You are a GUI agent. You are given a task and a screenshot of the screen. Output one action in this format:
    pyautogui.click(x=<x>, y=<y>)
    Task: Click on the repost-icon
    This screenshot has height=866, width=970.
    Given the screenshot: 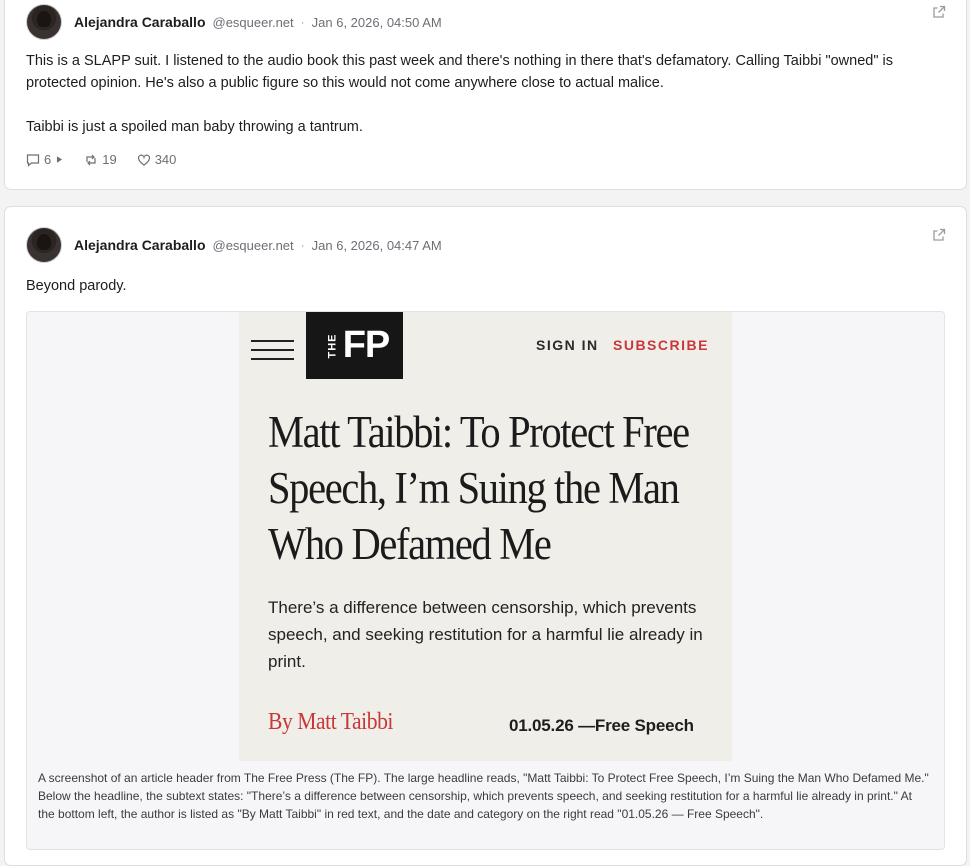 What is the action you would take?
    pyautogui.click(x=91, y=159)
    